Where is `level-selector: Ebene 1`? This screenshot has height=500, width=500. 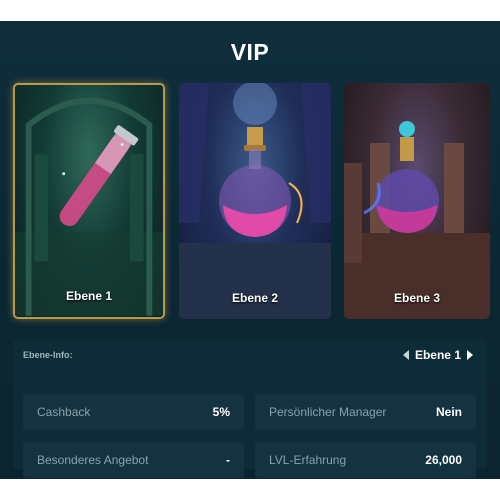
level-selector: Ebene 1 is located at coordinates (437, 355).